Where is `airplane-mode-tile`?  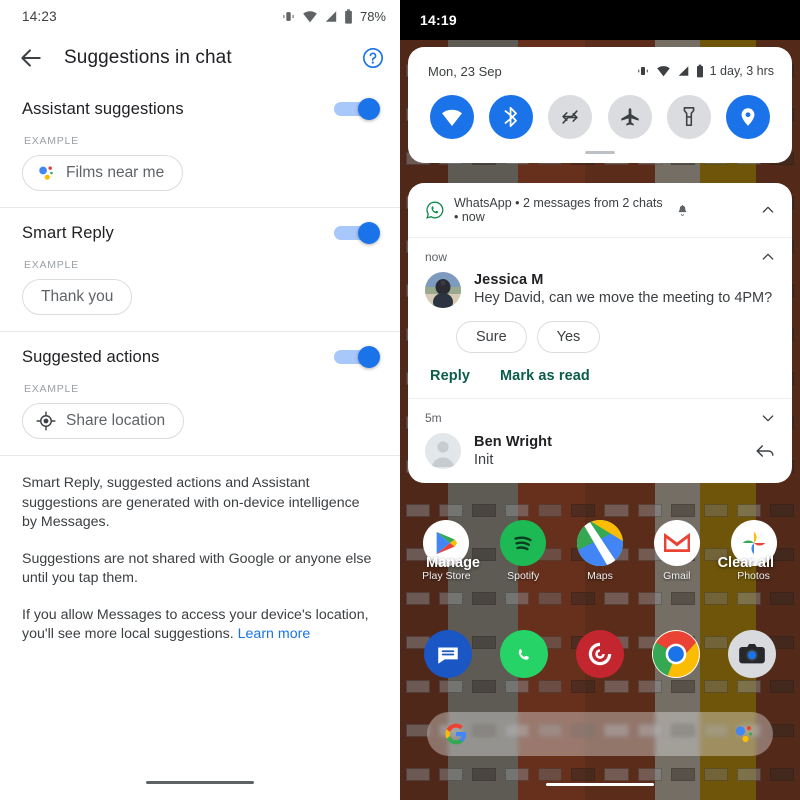
airplane-mode-tile is located at coordinates (629, 117).